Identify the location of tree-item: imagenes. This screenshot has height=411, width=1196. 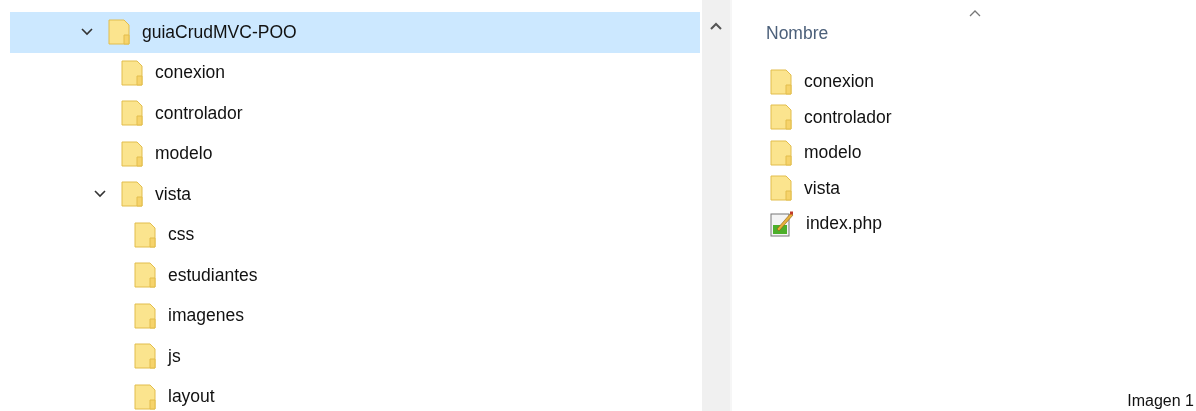
(355, 315).